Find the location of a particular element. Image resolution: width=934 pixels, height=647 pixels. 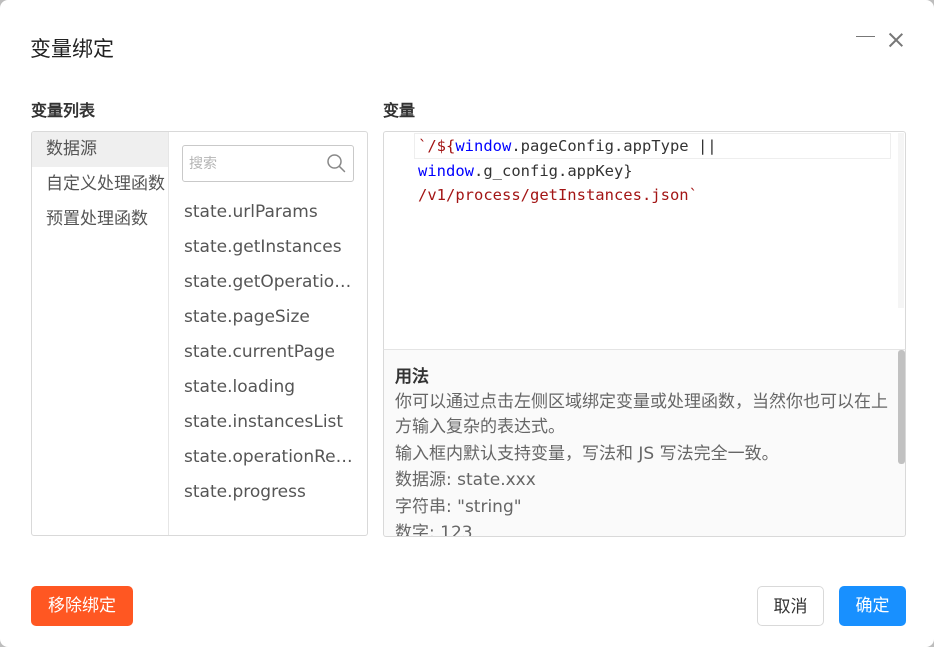

editor-scrollbar is located at coordinates (901, 220).